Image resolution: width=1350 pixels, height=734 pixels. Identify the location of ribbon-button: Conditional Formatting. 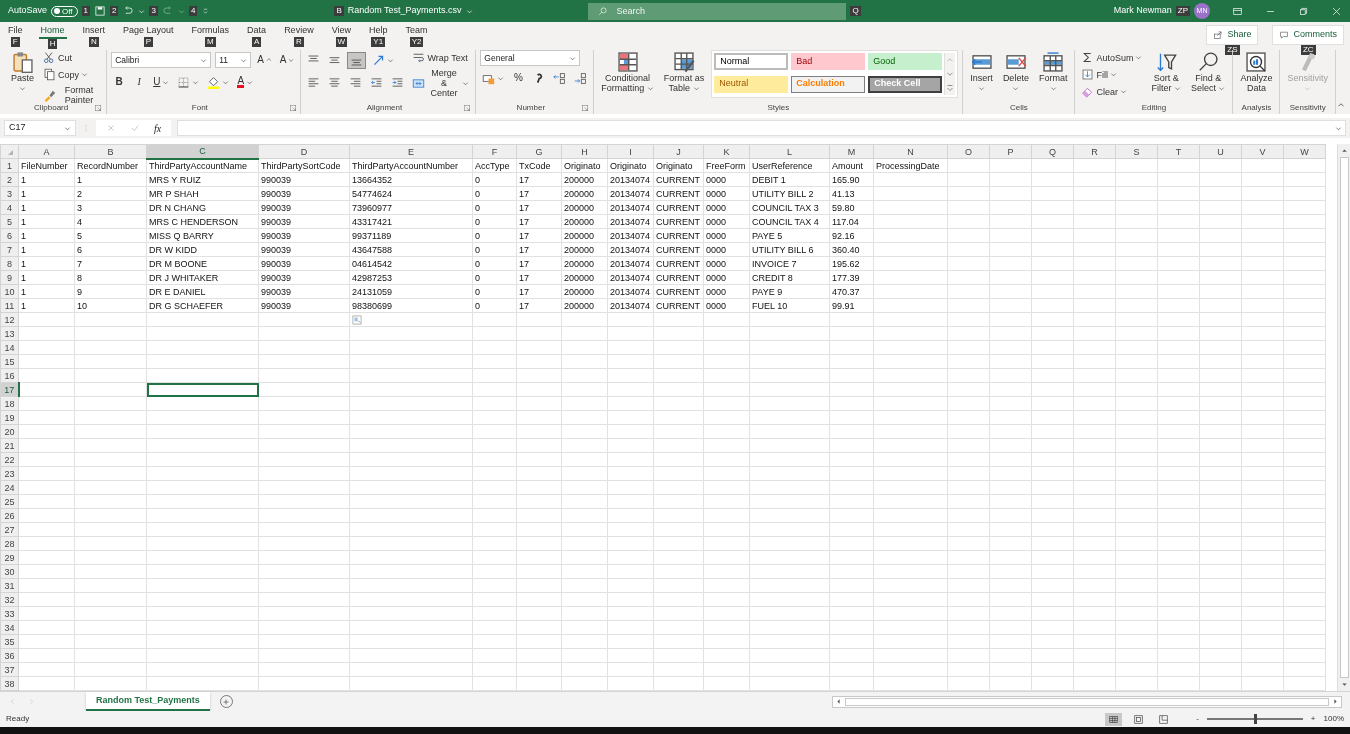
(627, 72).